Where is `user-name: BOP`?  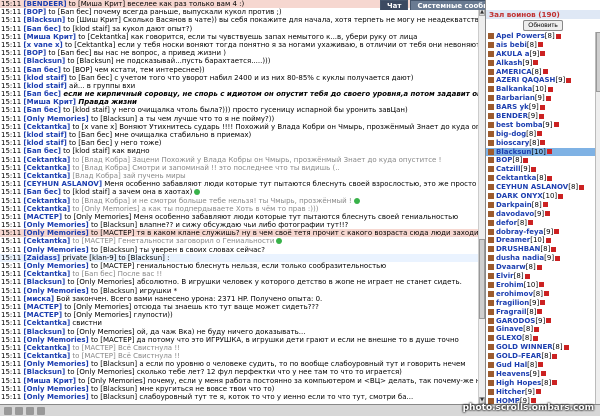
user-name: BOP is located at coordinates (504, 160).